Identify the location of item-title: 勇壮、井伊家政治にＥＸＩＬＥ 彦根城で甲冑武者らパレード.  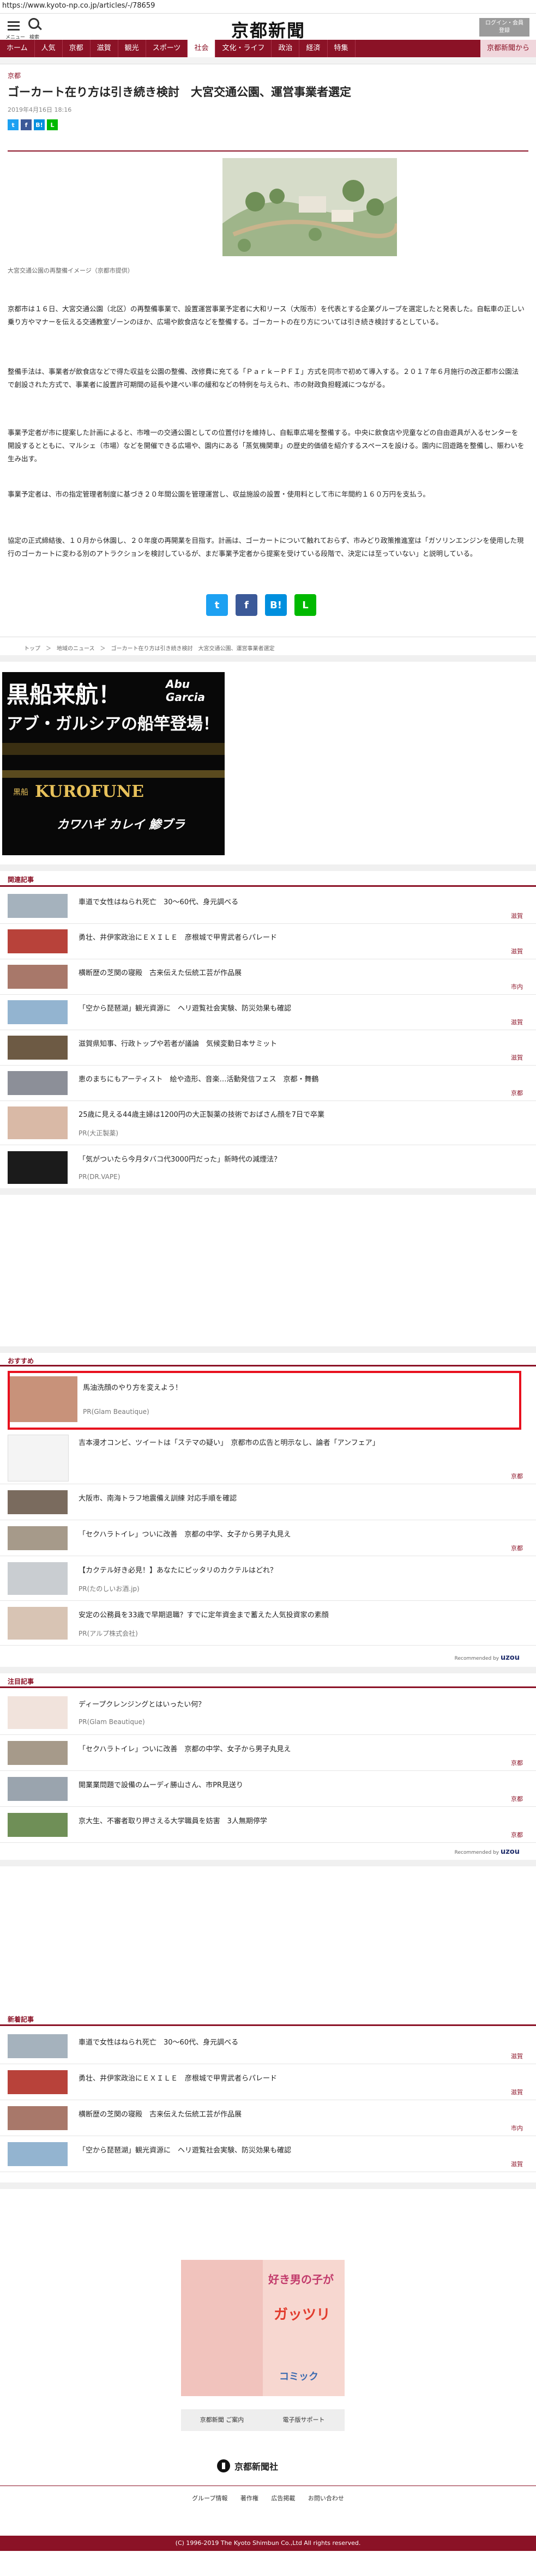
(178, 2079).